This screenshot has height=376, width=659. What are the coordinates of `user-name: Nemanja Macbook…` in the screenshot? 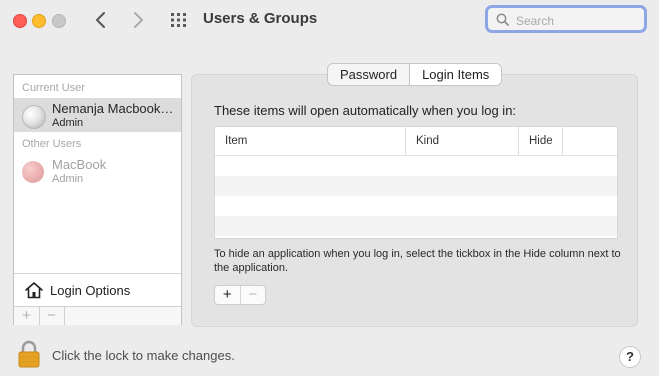 It's located at (113, 108).